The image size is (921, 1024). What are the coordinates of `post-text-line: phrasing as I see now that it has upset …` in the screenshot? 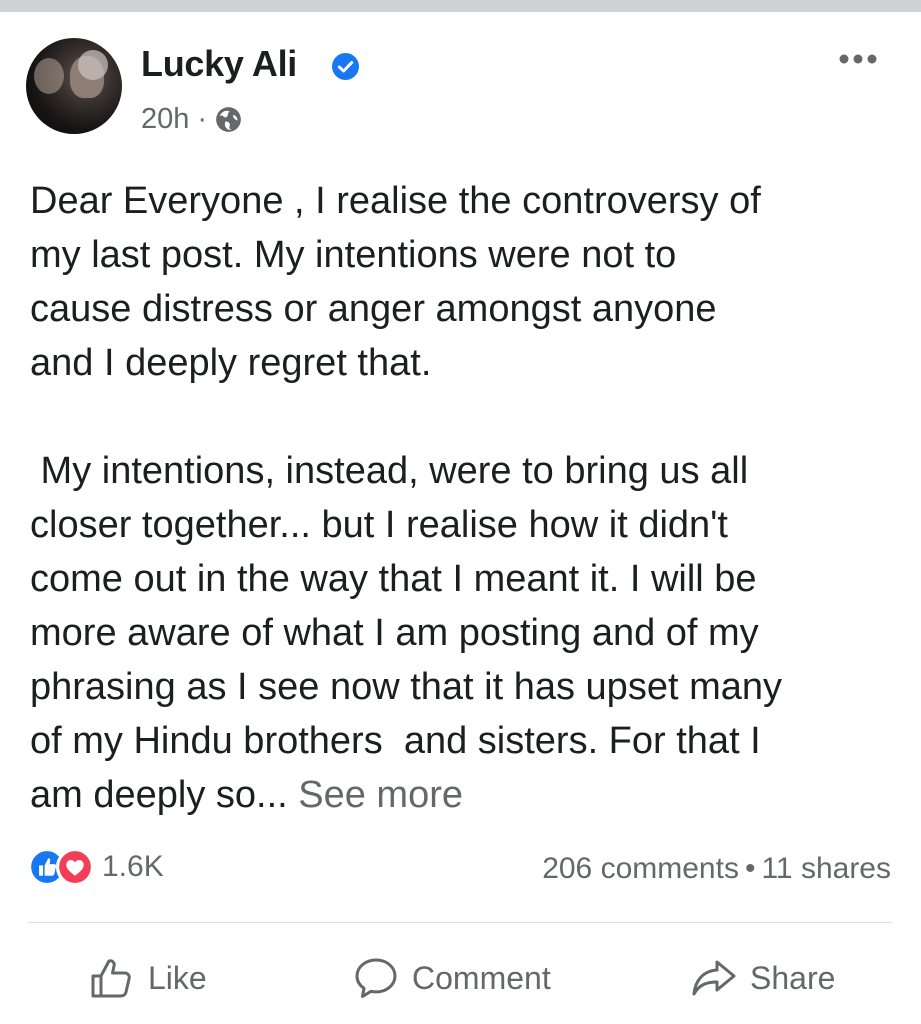 It's located at (406, 687).